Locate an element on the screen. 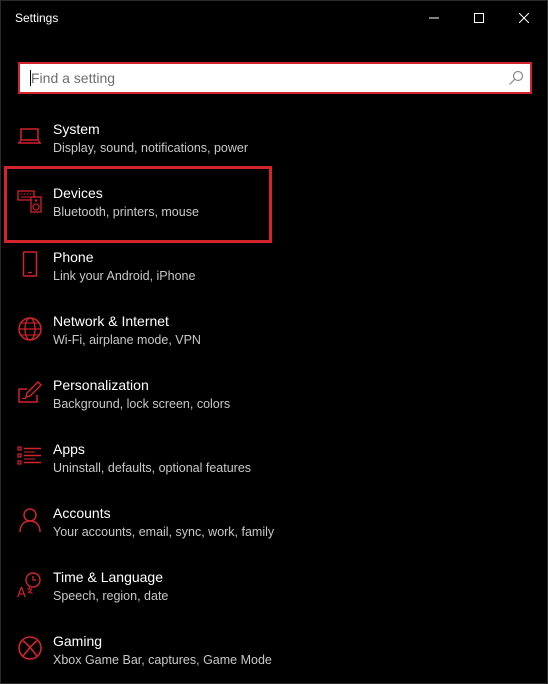 The image size is (548, 684). search-box is located at coordinates (275, 78).